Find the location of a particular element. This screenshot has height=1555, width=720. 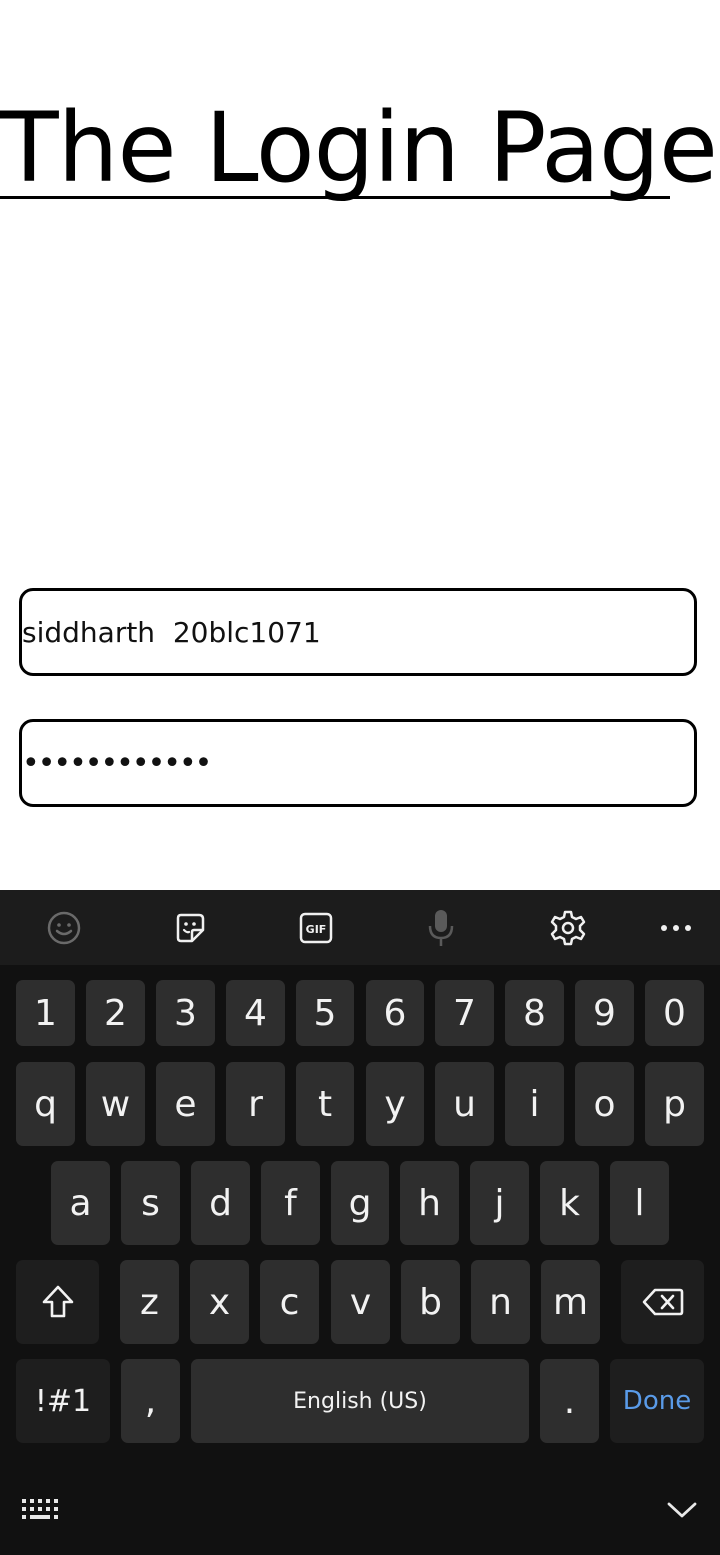

key-b: b is located at coordinates (430, 1302).